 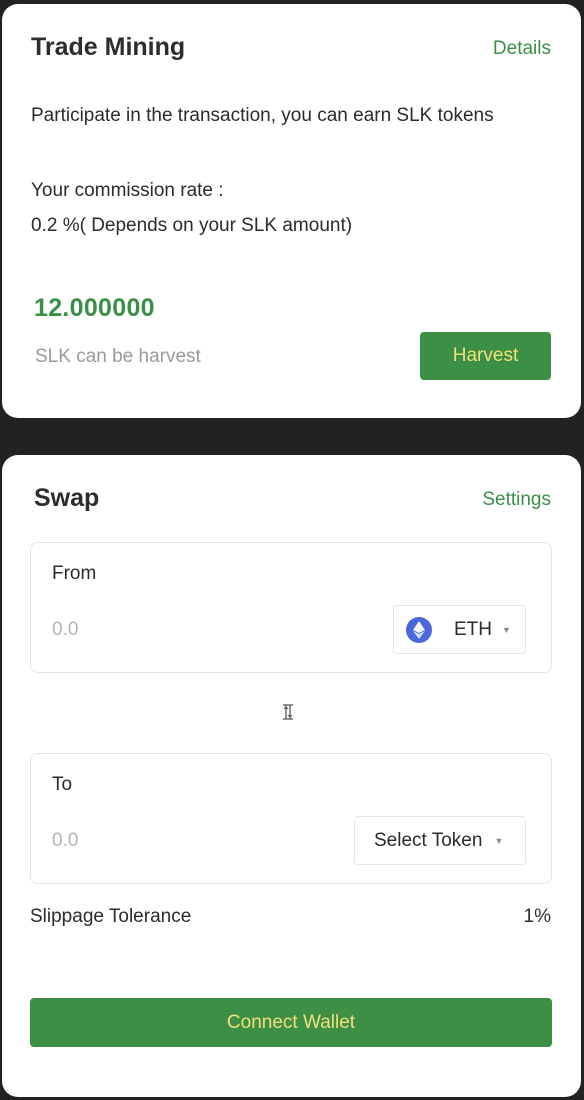 I want to click on harvest-caption: SLK can be harvest, so click(x=118, y=356).